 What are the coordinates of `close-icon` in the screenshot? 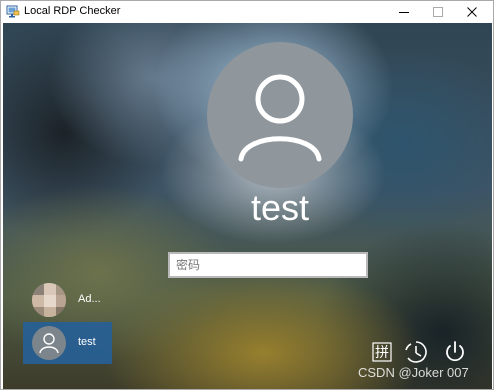 It's located at (472, 12).